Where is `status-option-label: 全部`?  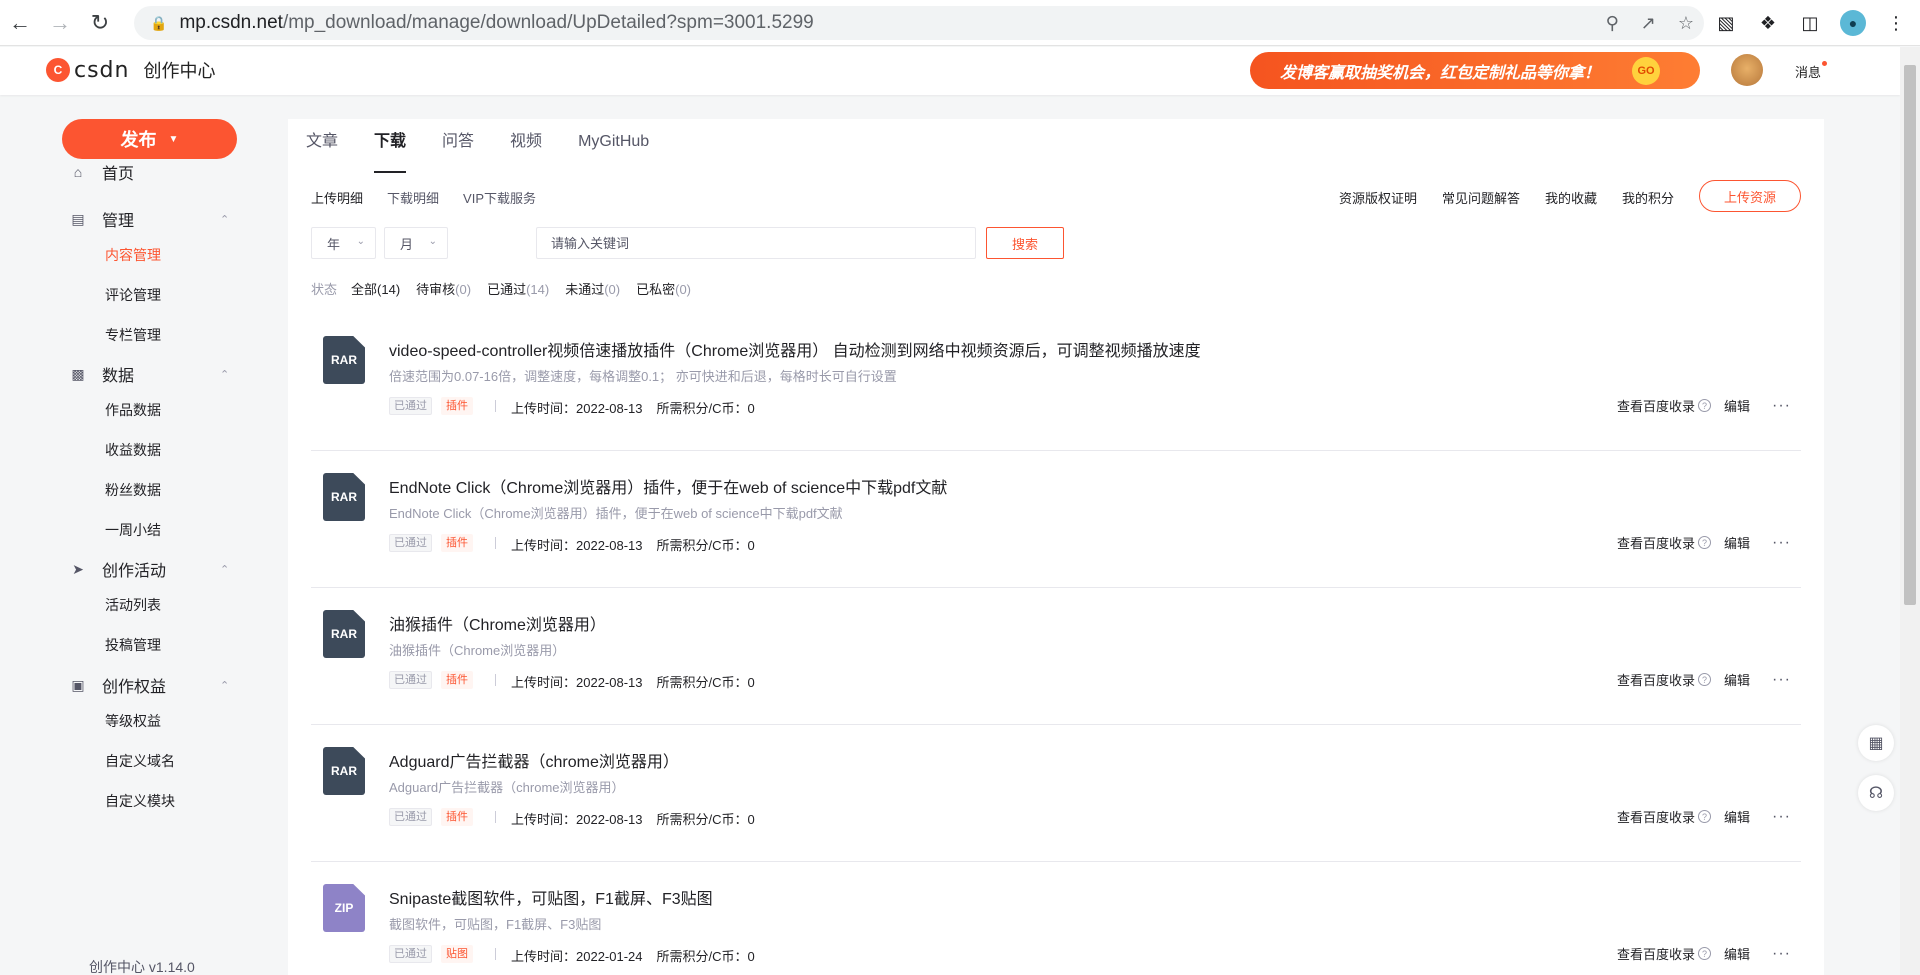 status-option-label: 全部 is located at coordinates (364, 289).